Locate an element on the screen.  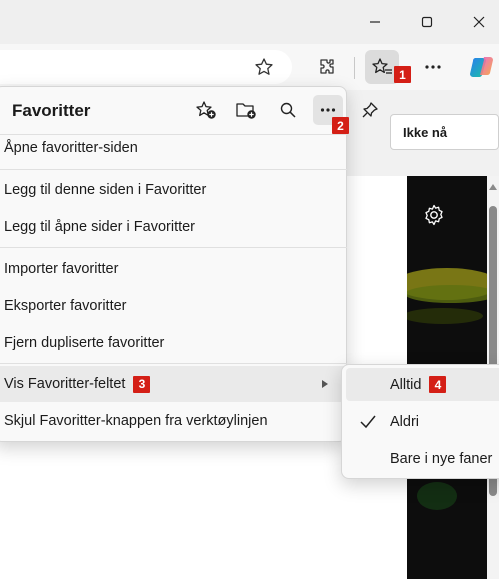
submenu-item-label: Bare i nye faner is located at coordinates (441, 458).